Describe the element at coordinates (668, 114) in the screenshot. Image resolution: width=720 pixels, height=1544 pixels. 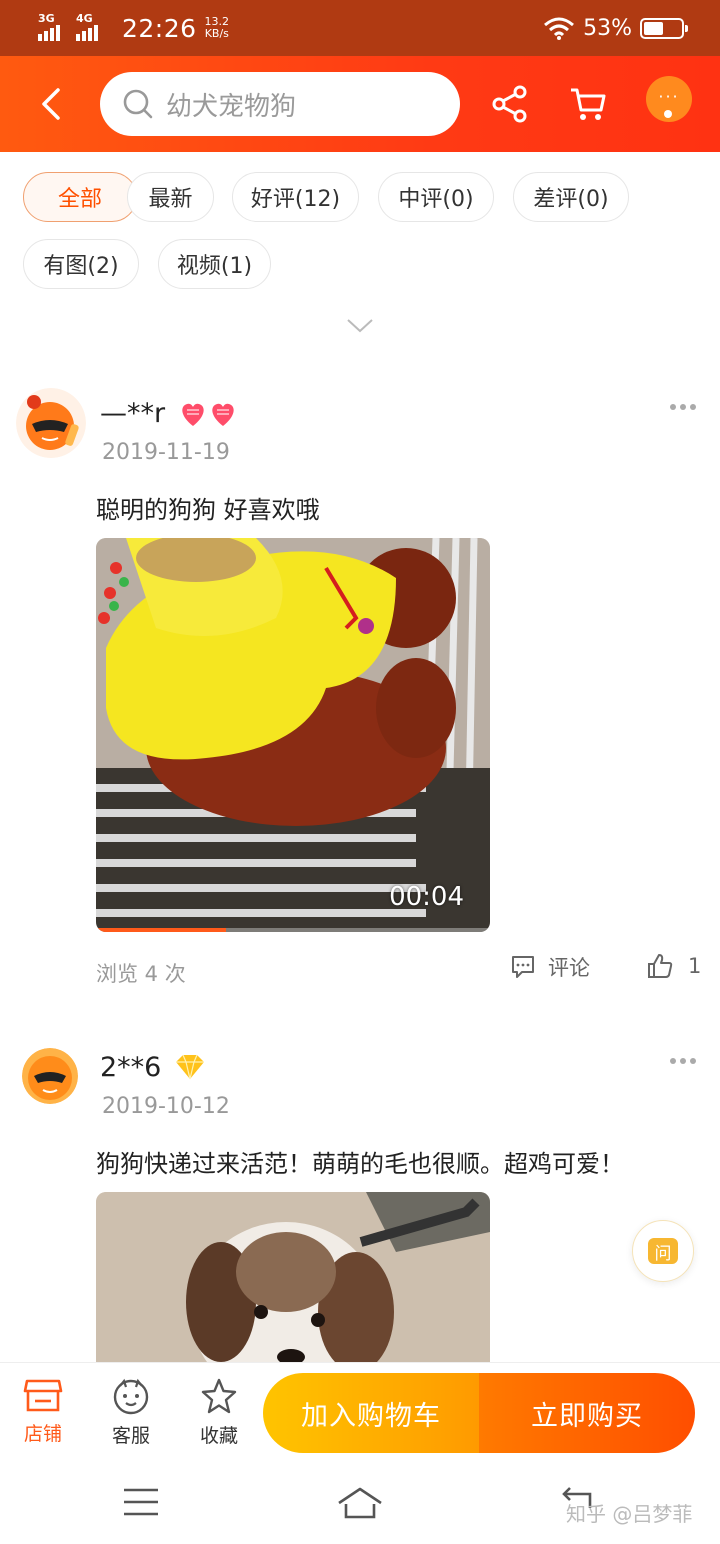
I see `notification-dot` at that location.